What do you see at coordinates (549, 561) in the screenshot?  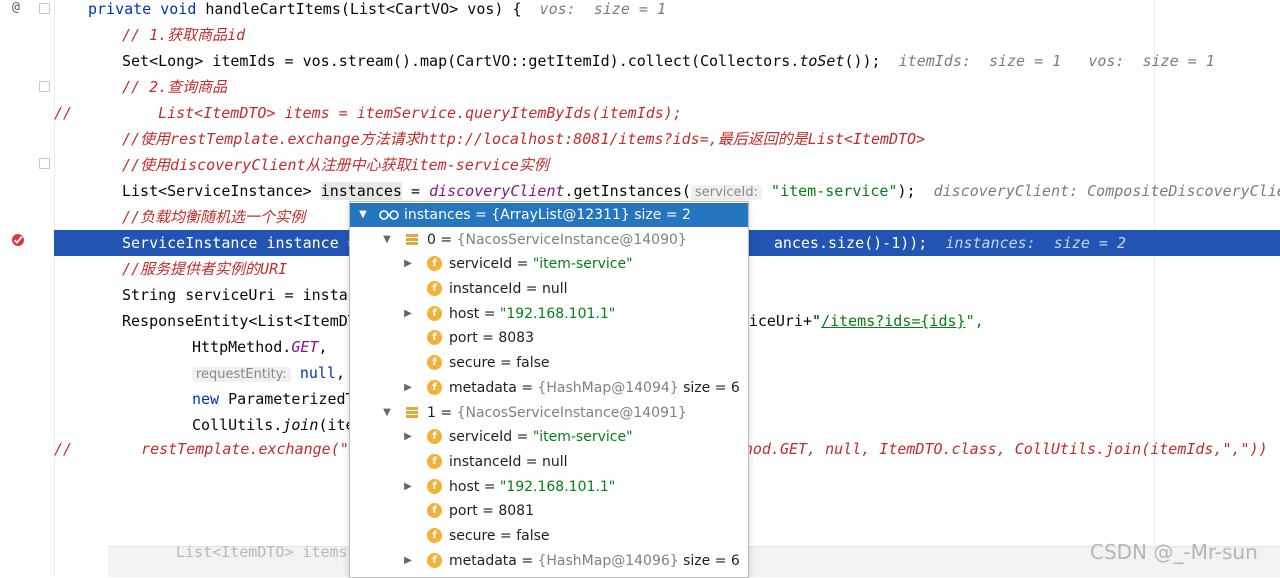 I see `popup-field-row: ▶ f metadata = {HashMap@14096} size = 6` at bounding box center [549, 561].